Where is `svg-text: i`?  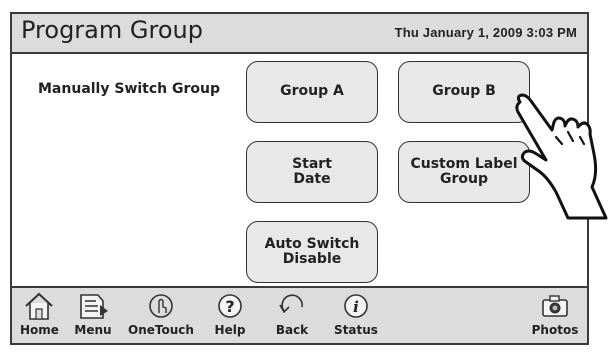
svg-text: i is located at coordinates (356, 307).